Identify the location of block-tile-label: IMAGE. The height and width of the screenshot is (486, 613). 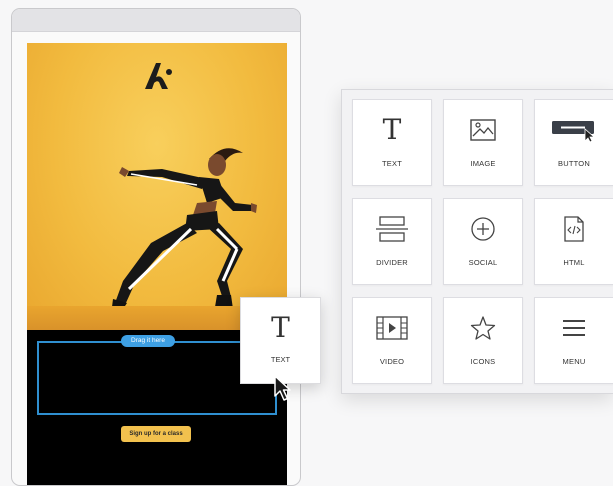
(483, 163).